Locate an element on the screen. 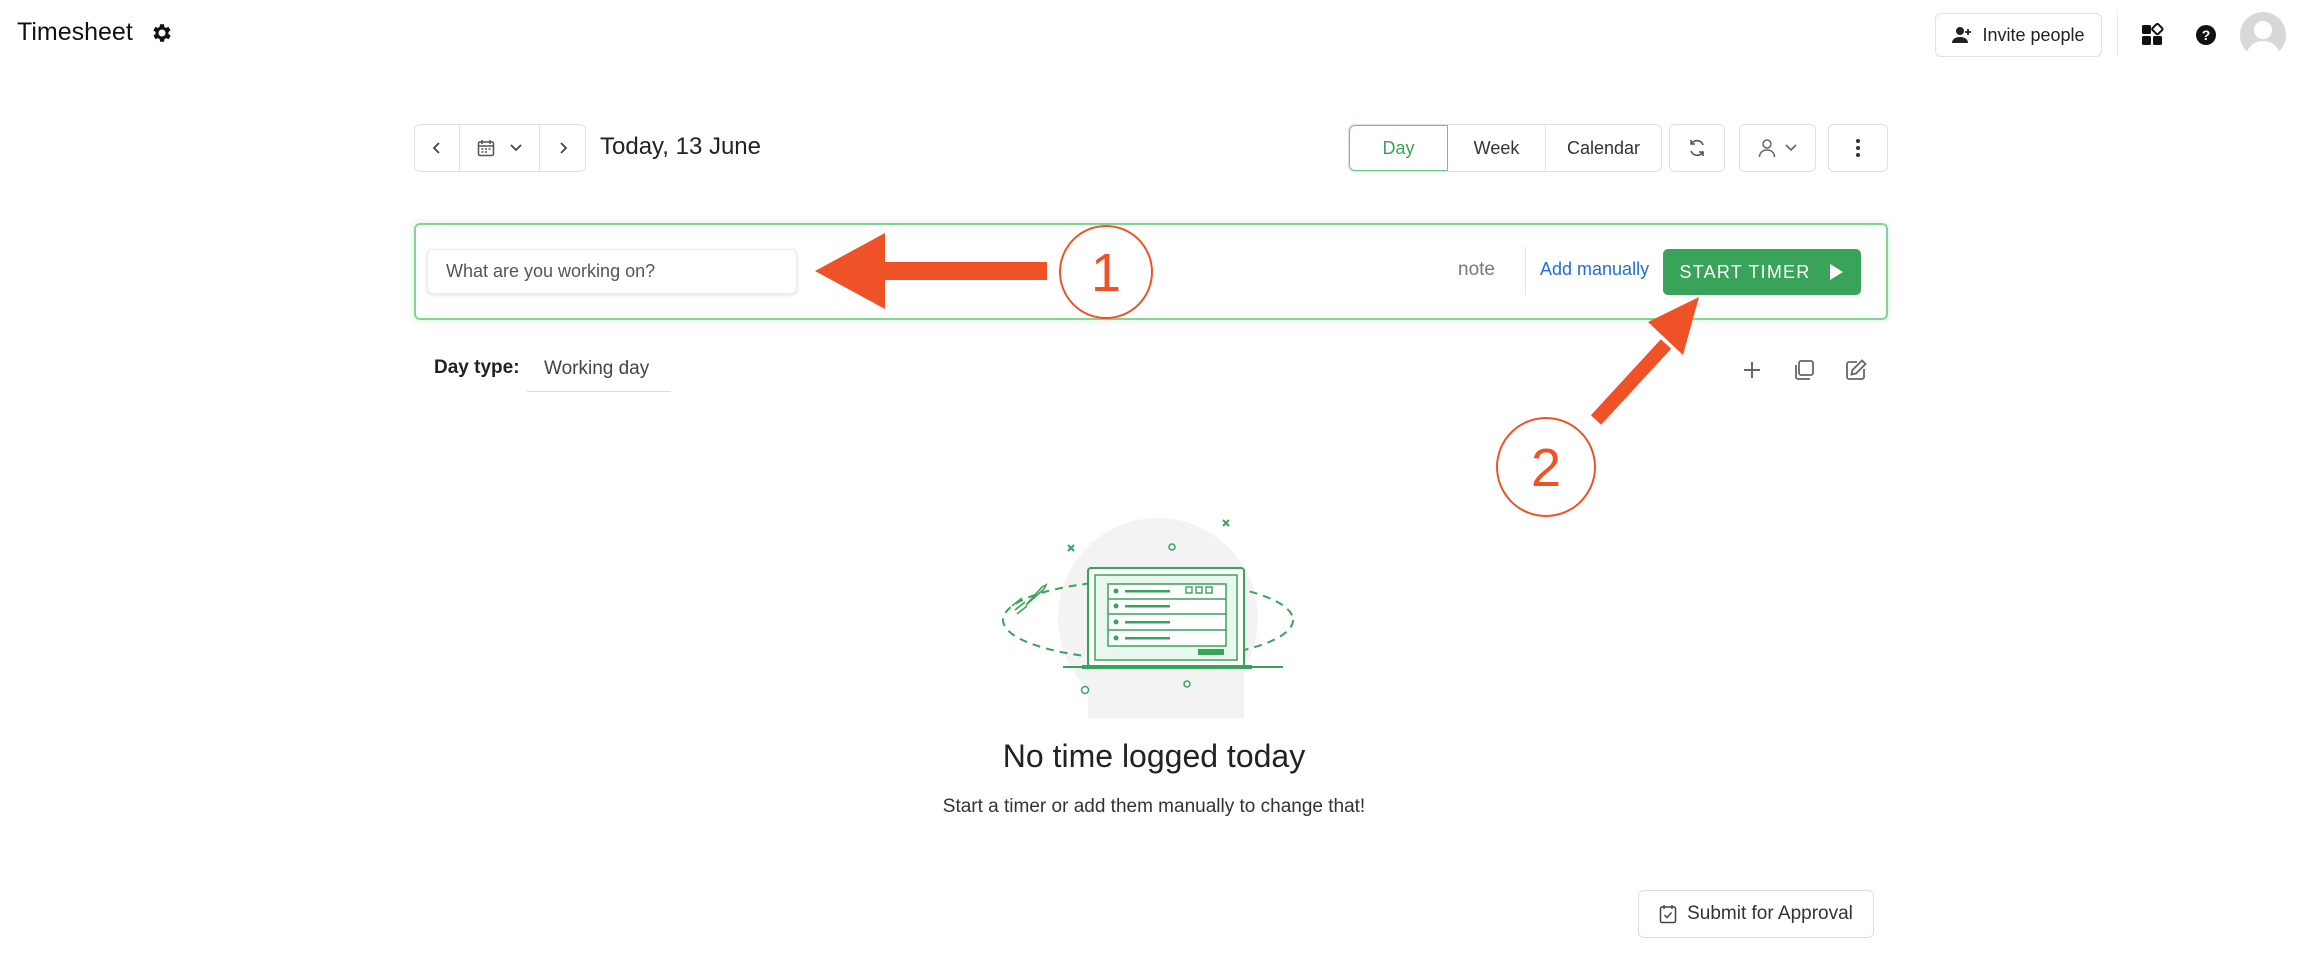  arrow-2-shaft is located at coordinates (1631, 382).